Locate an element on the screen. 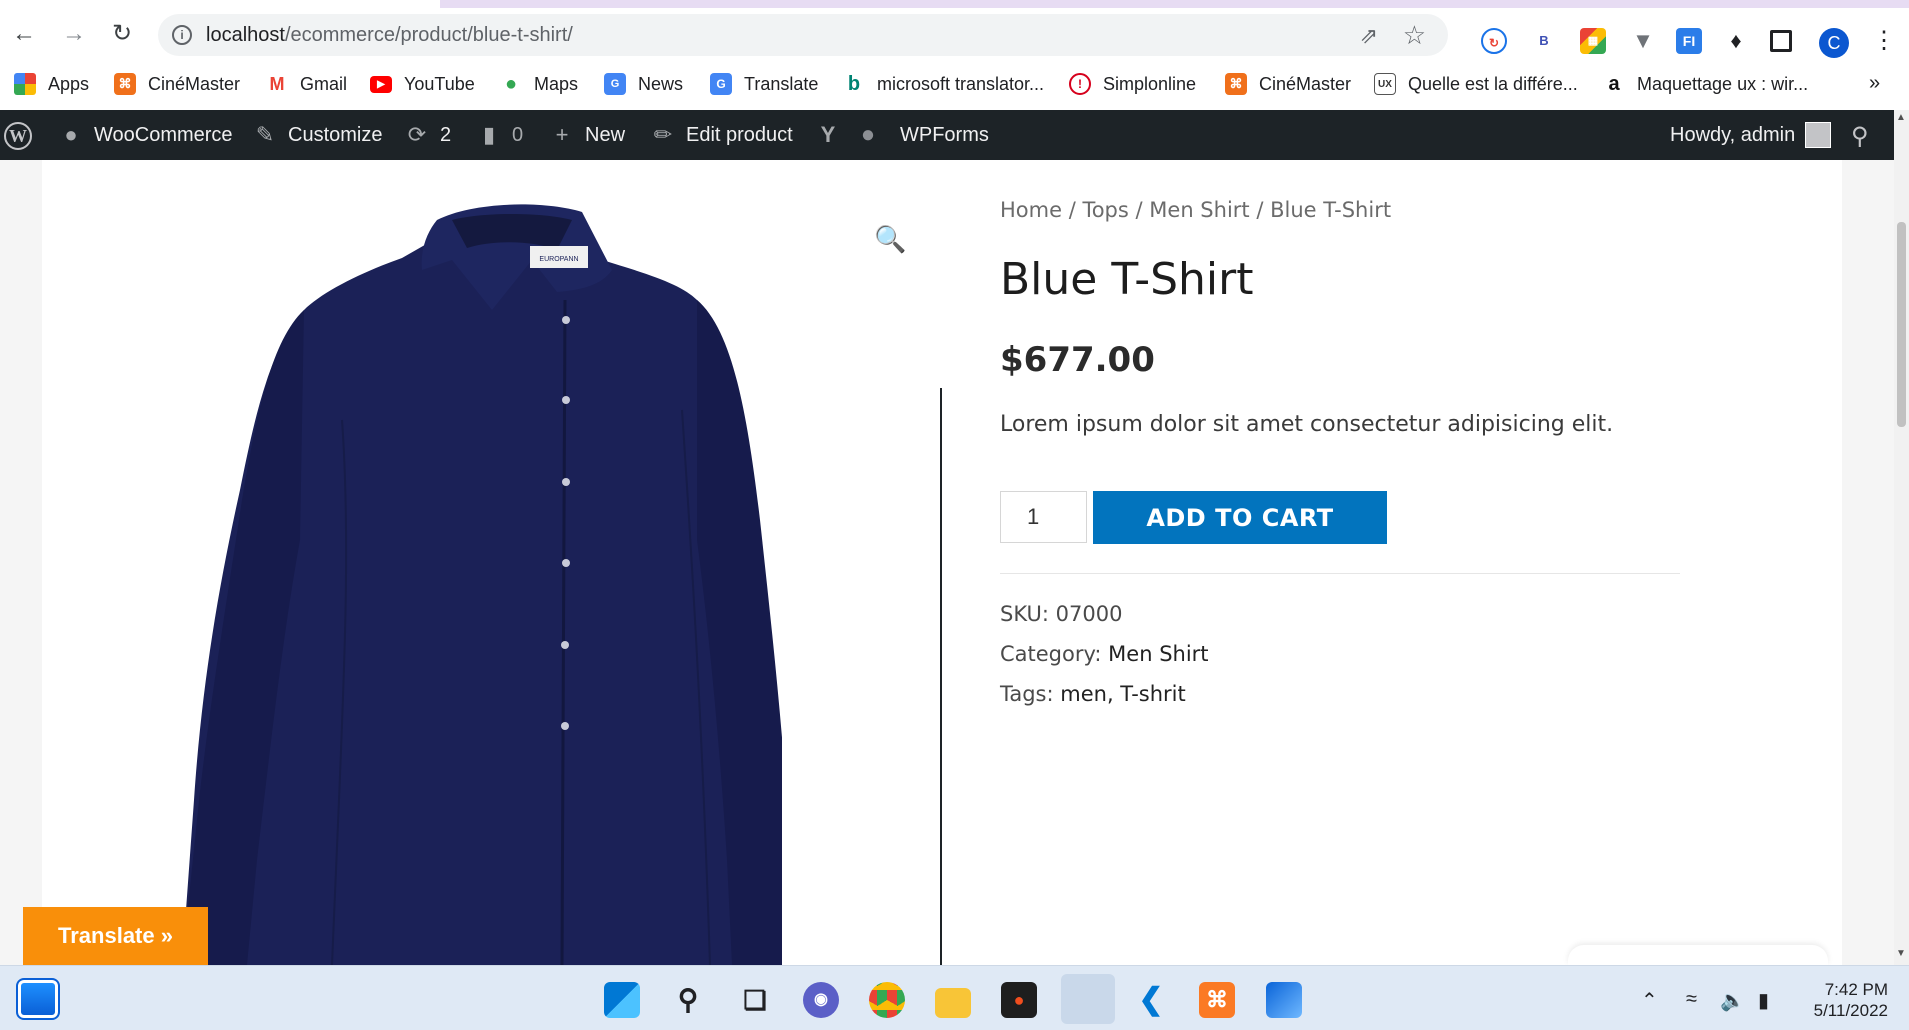 The height and width of the screenshot is (1030, 1909). url-path: /ecommerce/product/blue-t-shirt/ is located at coordinates (428, 35).